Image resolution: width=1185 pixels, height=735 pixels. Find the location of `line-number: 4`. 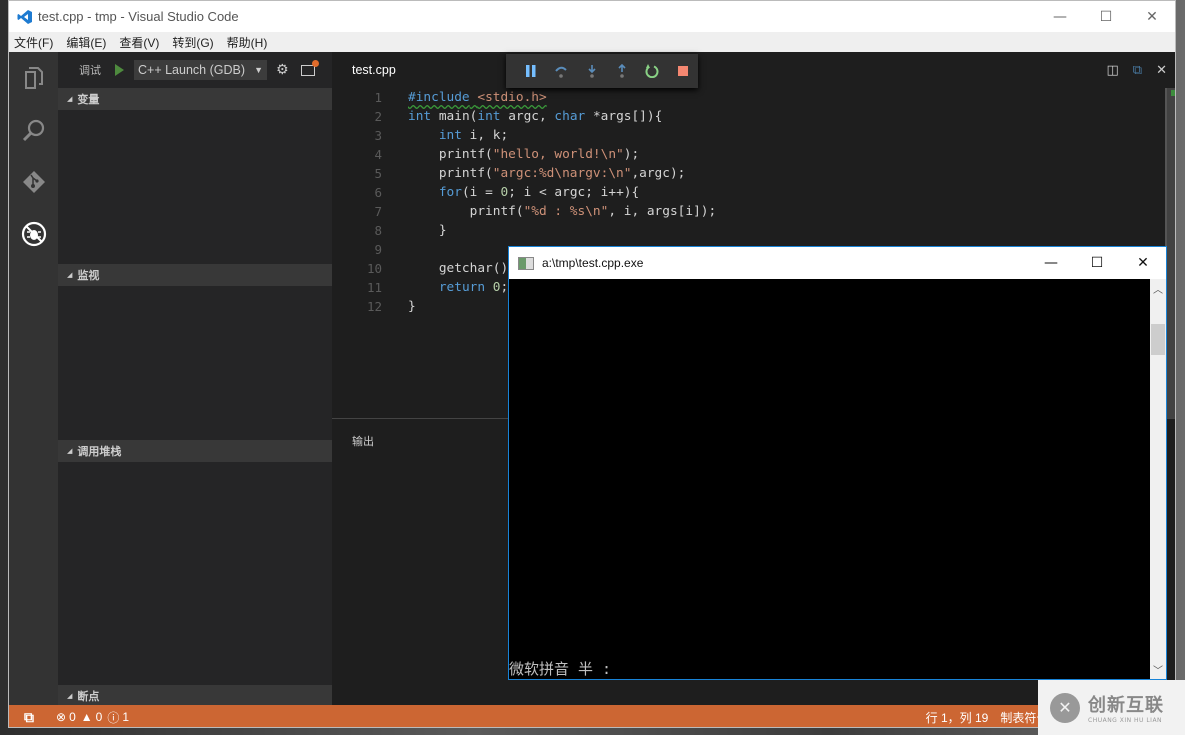

line-number: 4 is located at coordinates (378, 154).